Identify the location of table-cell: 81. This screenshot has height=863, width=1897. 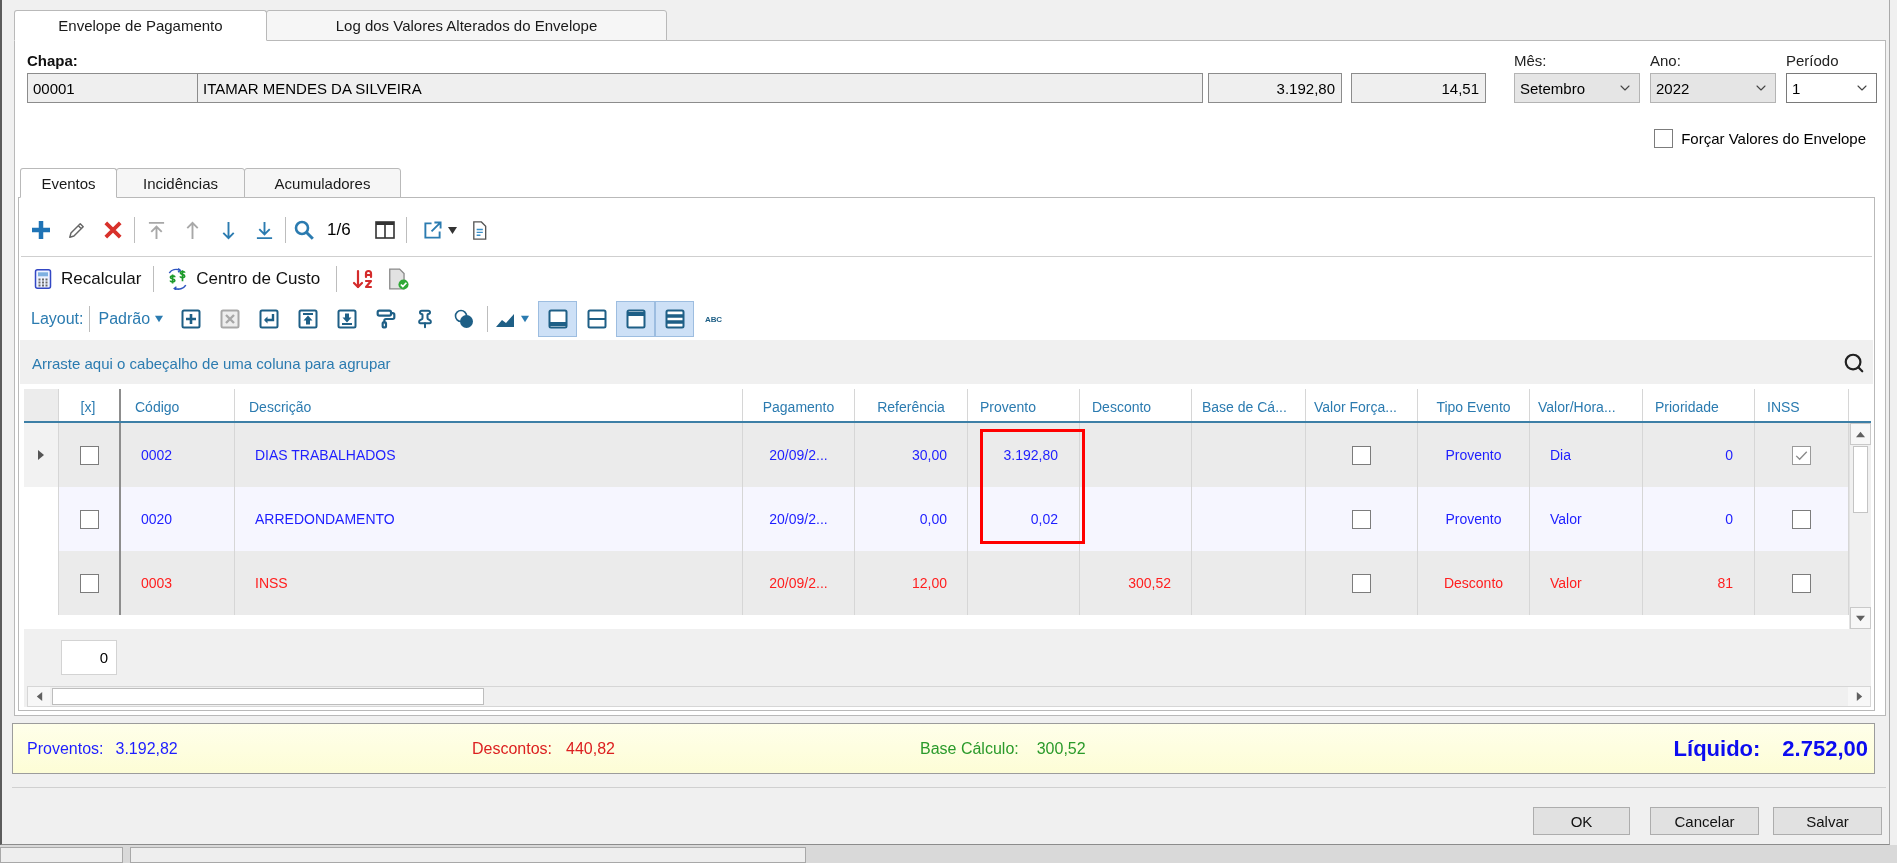
(1699, 583).